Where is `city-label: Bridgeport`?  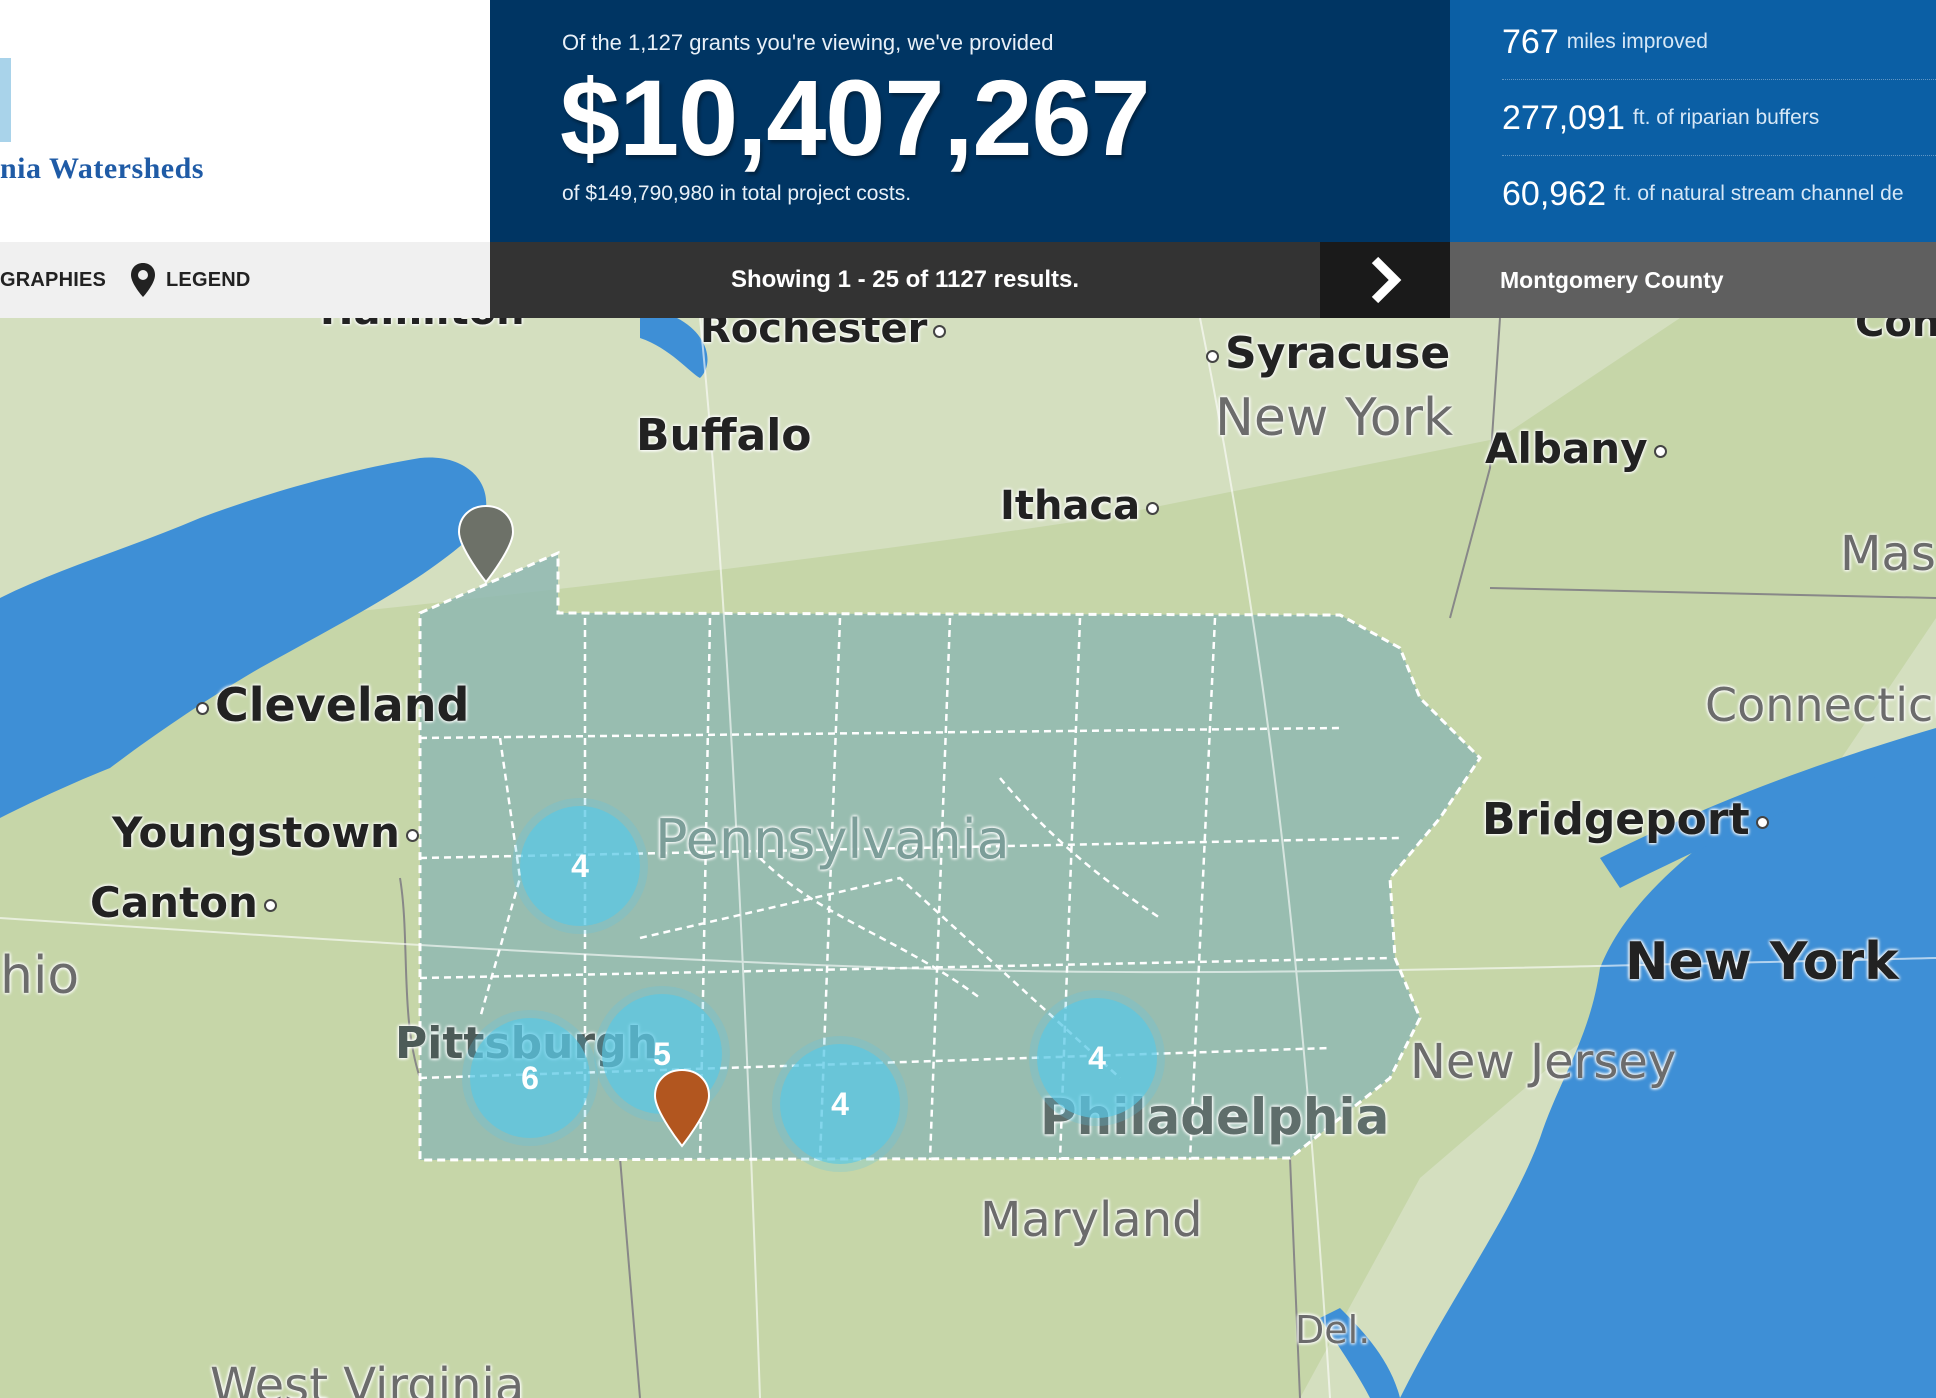 city-label: Bridgeport is located at coordinates (1628, 819).